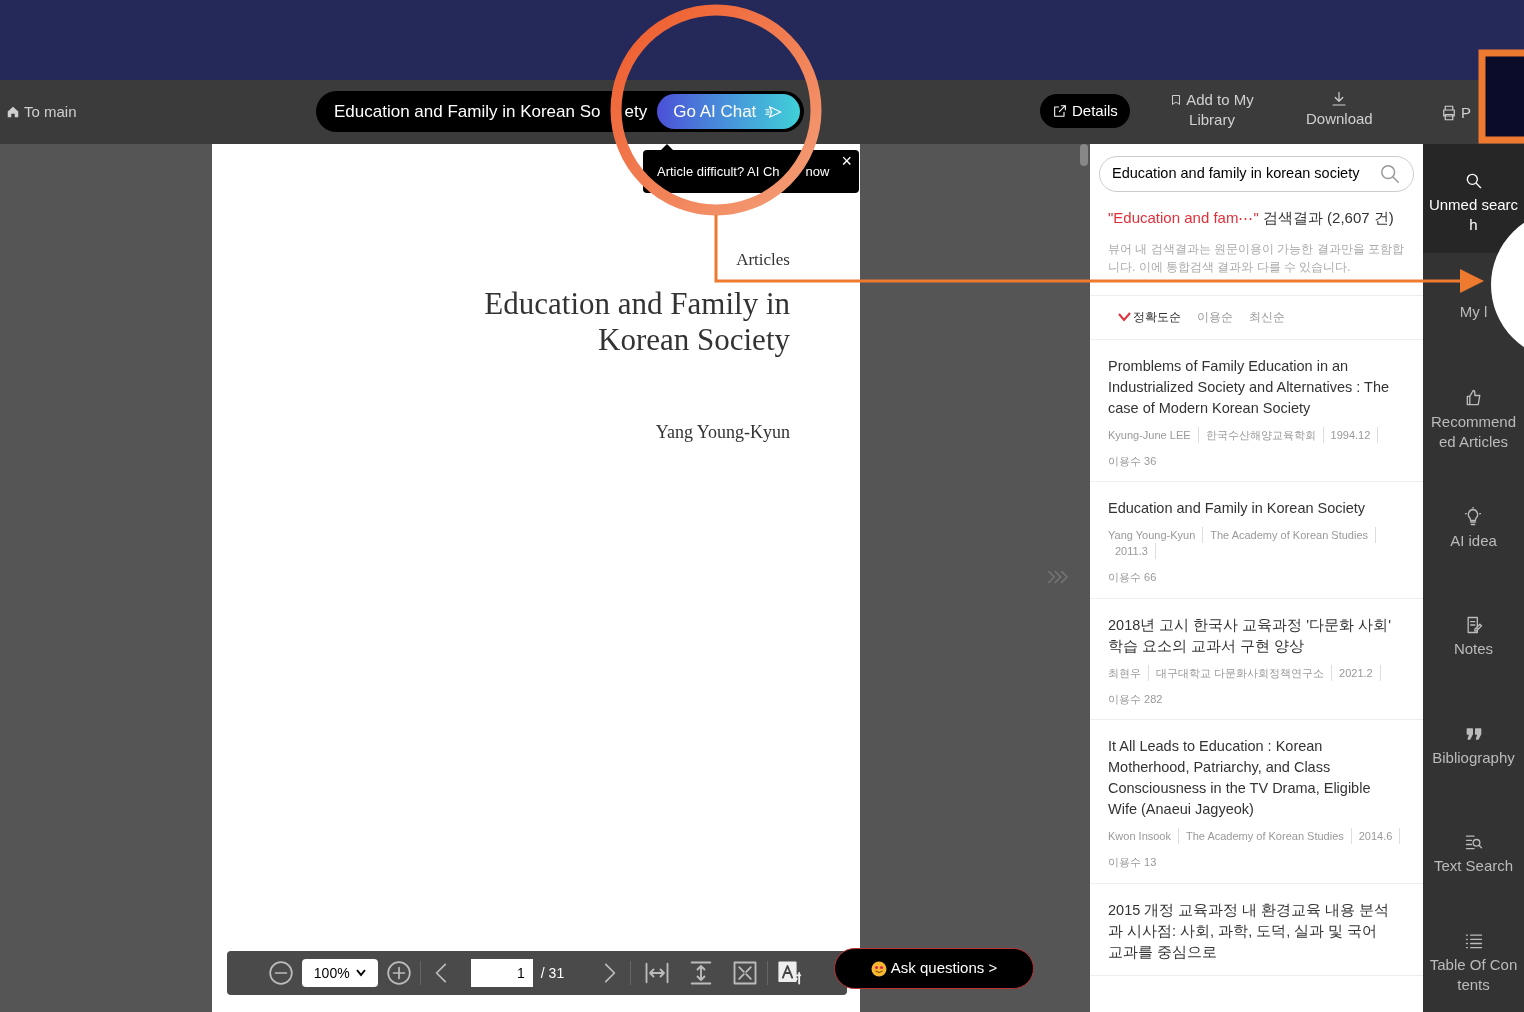  I want to click on zoom-select: 100%, so click(339, 973).